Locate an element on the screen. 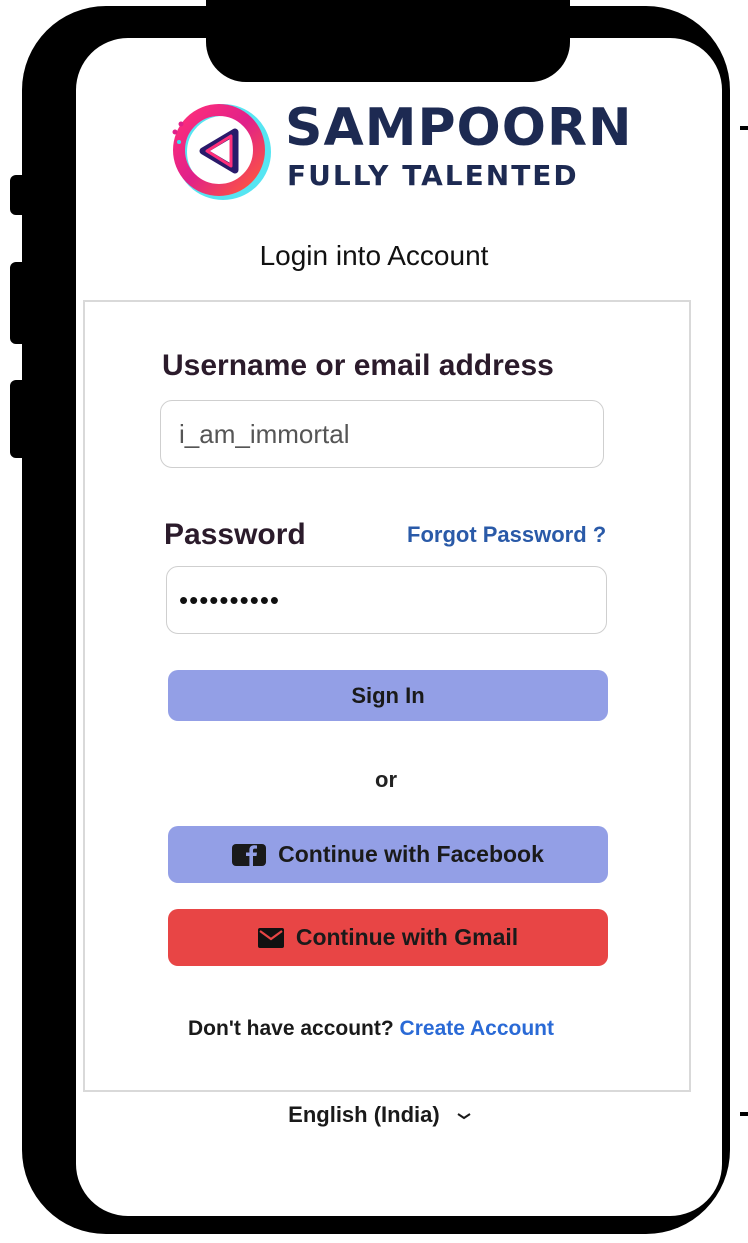  brand-logo: SAMPOORN FULLY TALENTED is located at coordinates (398, 151).